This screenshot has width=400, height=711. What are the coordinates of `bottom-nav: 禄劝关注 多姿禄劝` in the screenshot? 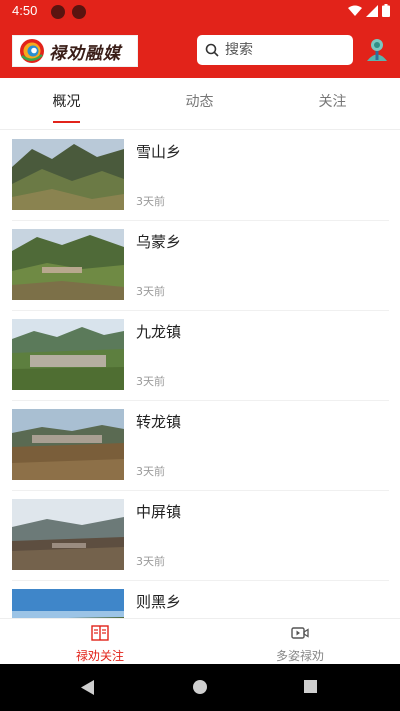 It's located at (200, 641).